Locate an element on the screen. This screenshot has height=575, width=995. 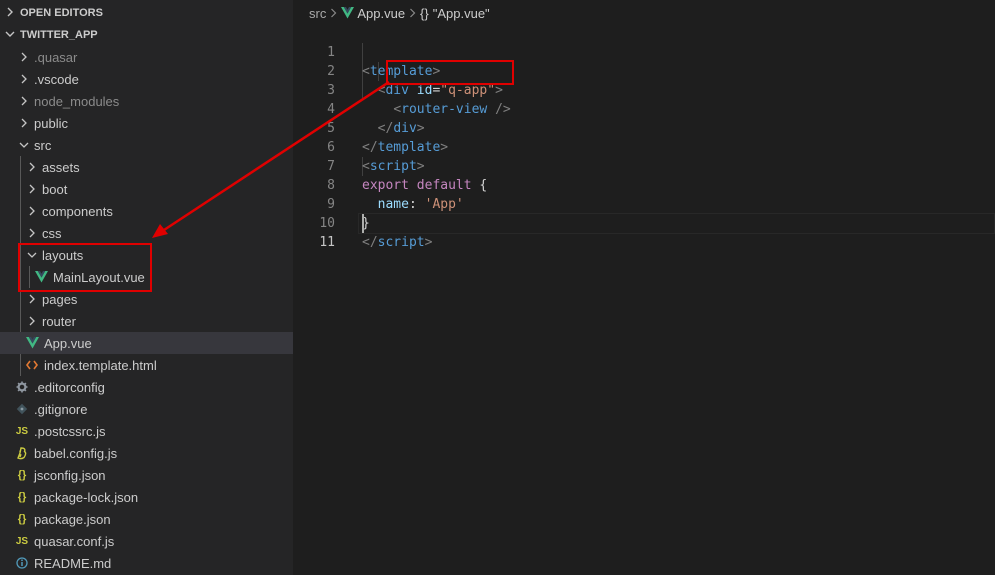
open-editors-header: OPEN EDITORS is located at coordinates (146, 13).